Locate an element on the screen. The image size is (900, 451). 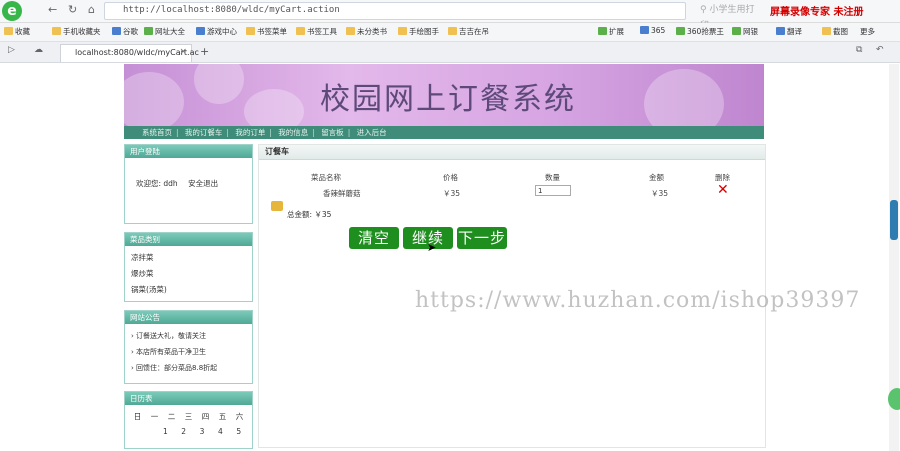
bookmark-item: 未分类书 is located at coordinates (366, 31).